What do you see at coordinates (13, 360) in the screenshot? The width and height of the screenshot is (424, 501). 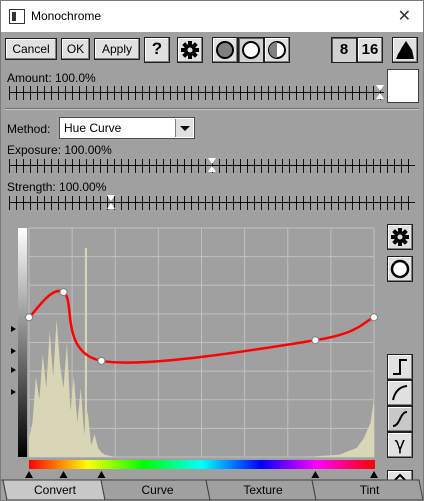 I see `left-markers` at bounding box center [13, 360].